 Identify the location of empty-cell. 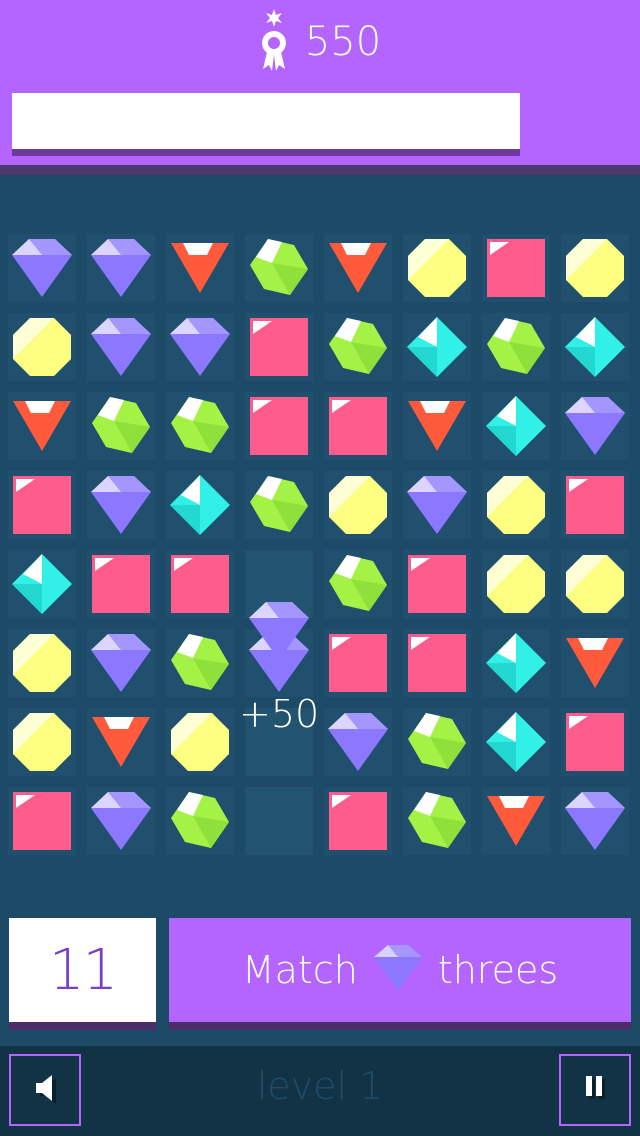
(279, 821).